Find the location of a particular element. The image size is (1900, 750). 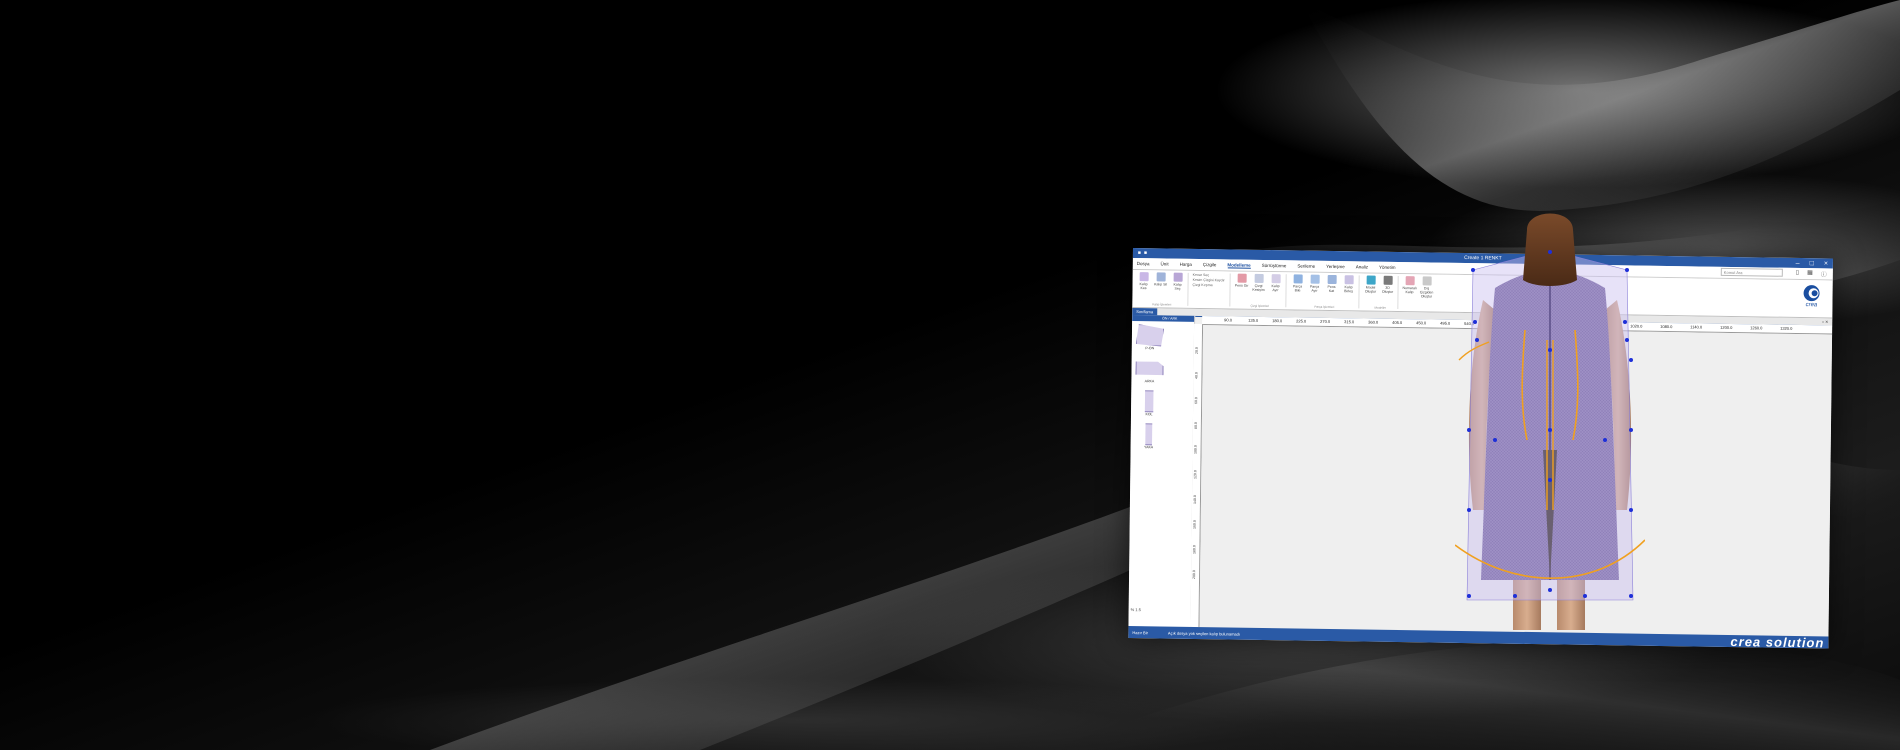

menu-tab-modelleme: Modelleme is located at coordinates (1239, 265).